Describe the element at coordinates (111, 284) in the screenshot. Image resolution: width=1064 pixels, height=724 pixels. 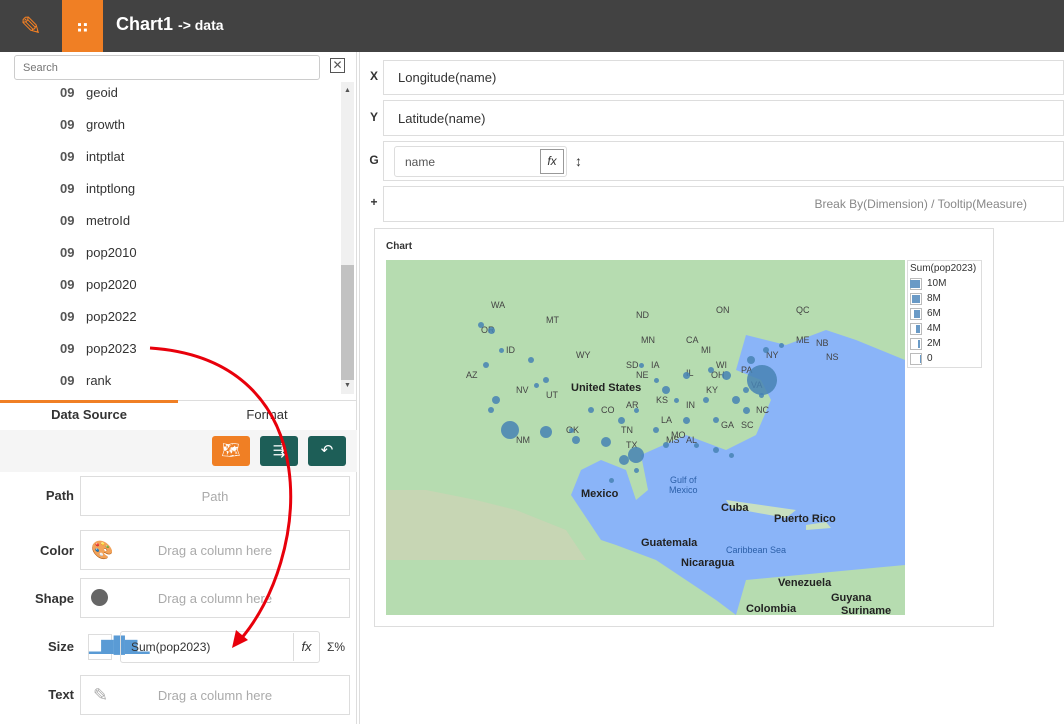
I see `field-name: pop2020` at that location.